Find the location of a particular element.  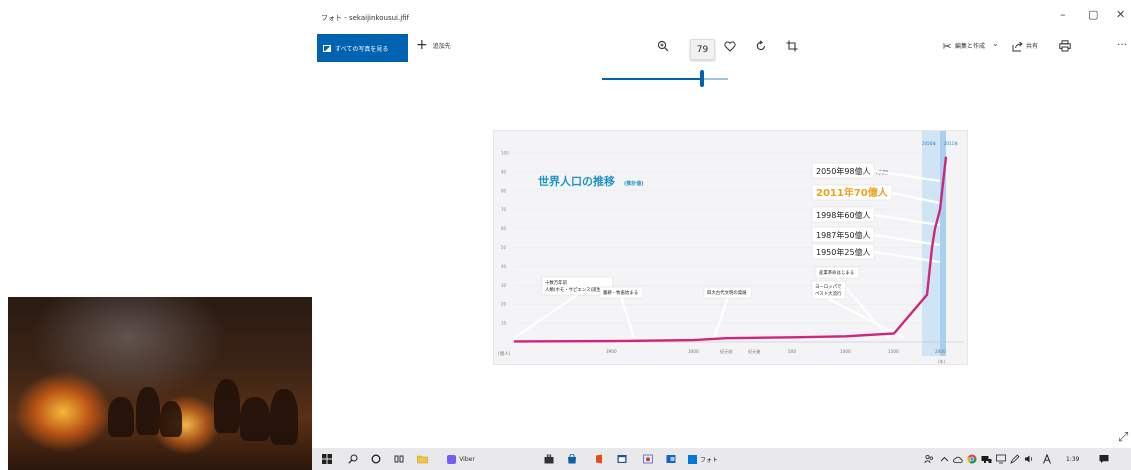

people-icon is located at coordinates (929, 459).